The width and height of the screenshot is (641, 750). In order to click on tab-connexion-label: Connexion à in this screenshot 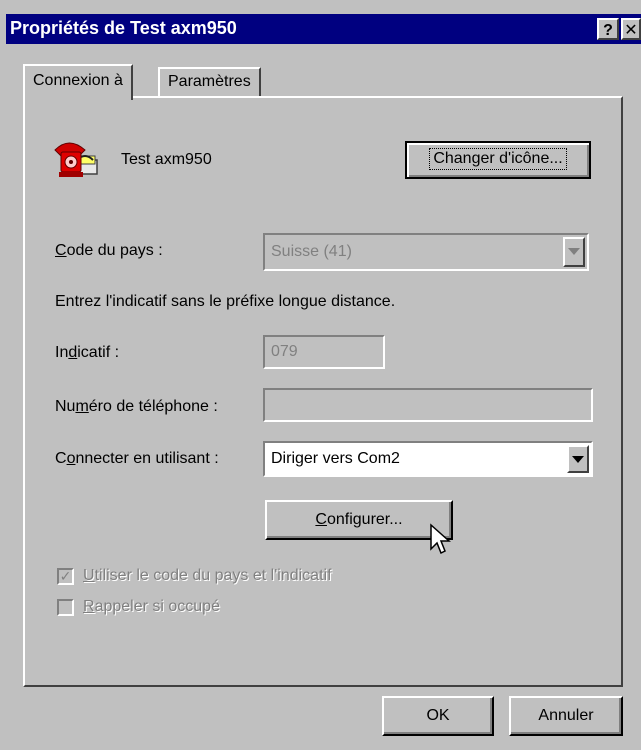, I will do `click(78, 80)`.